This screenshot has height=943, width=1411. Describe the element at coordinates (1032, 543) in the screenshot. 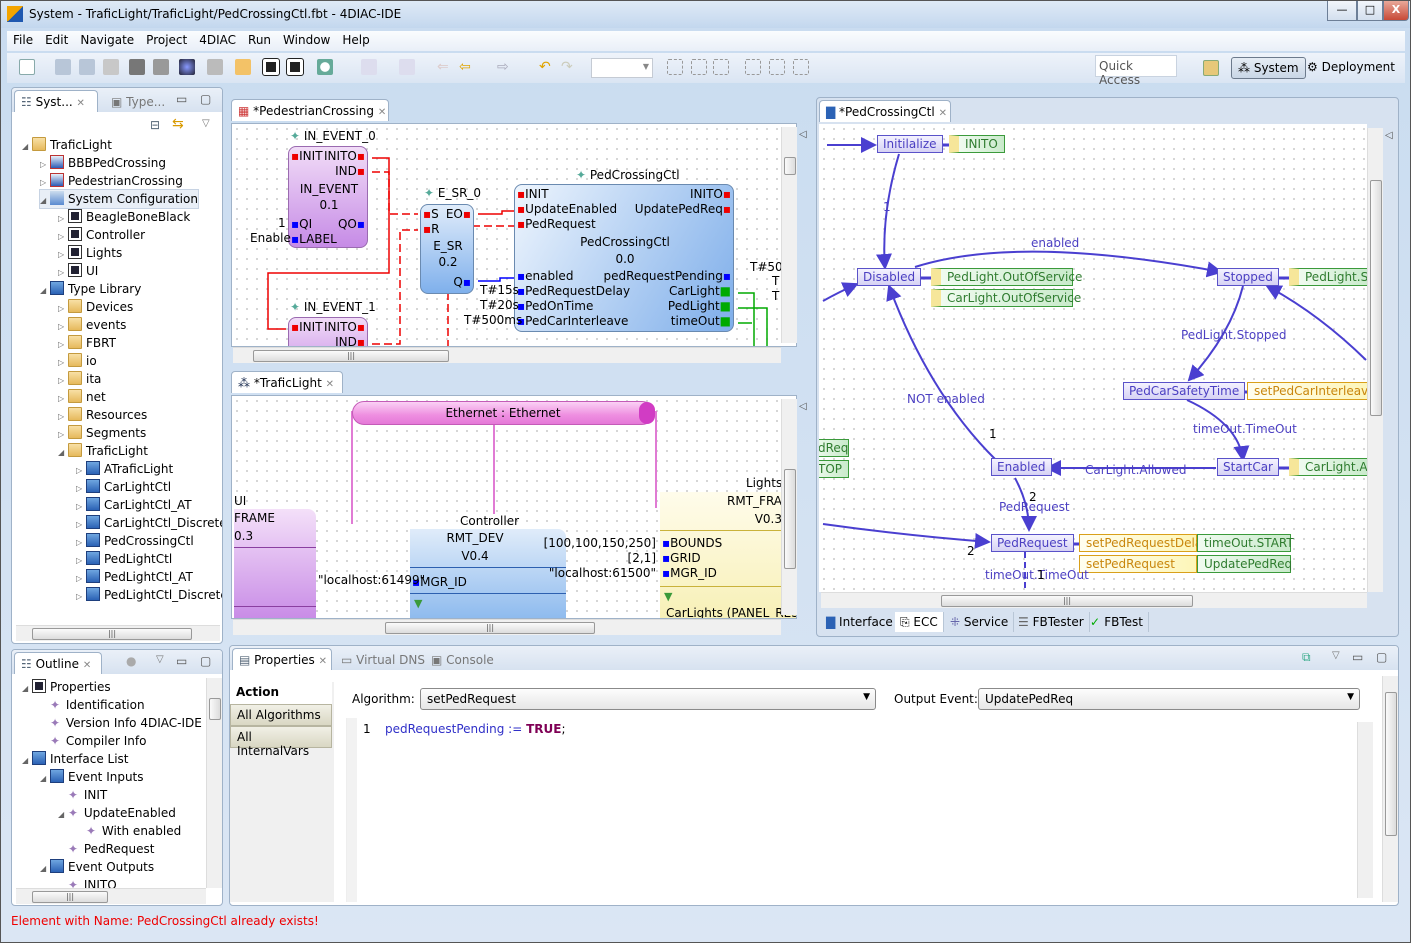

I see `state-ped-request: PedRequest` at that location.